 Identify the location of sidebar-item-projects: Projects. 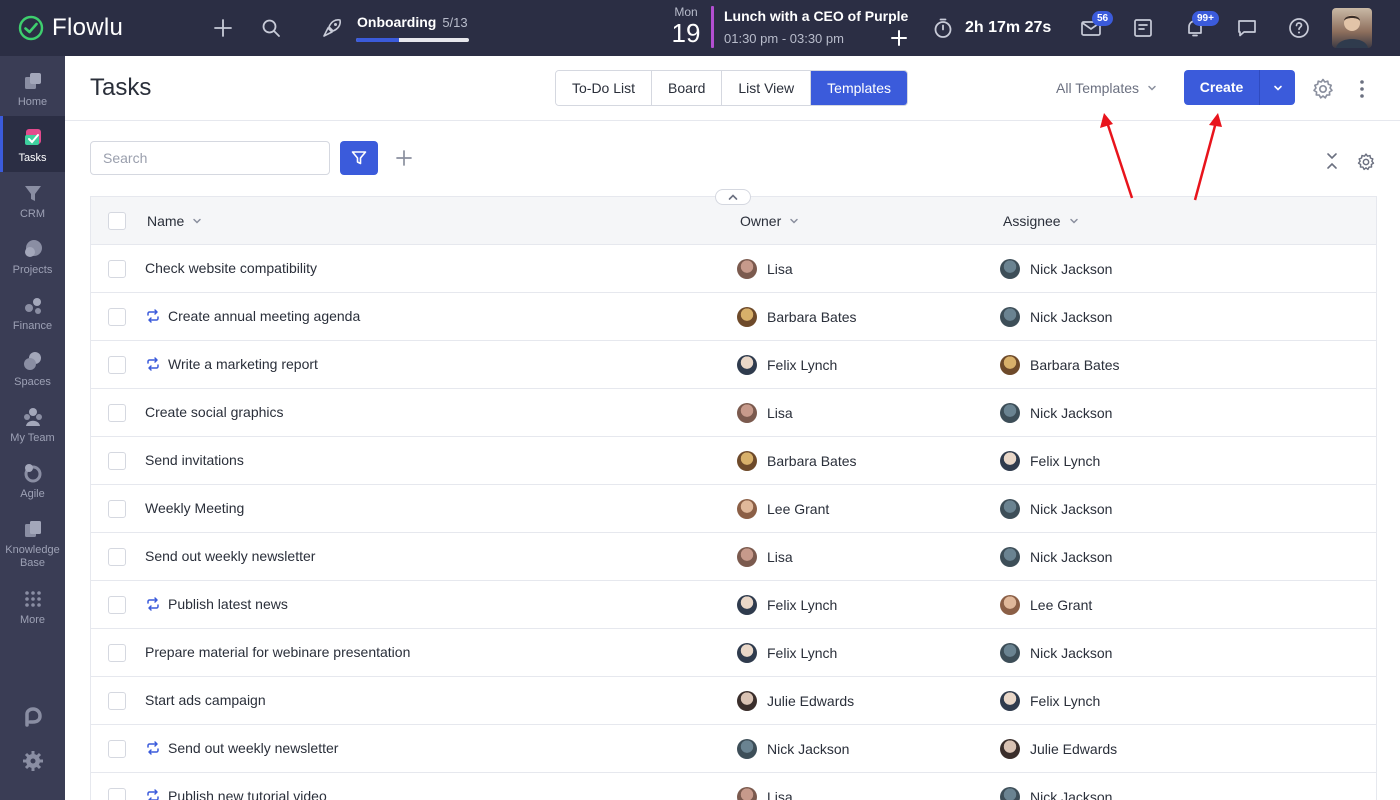
(32, 256).